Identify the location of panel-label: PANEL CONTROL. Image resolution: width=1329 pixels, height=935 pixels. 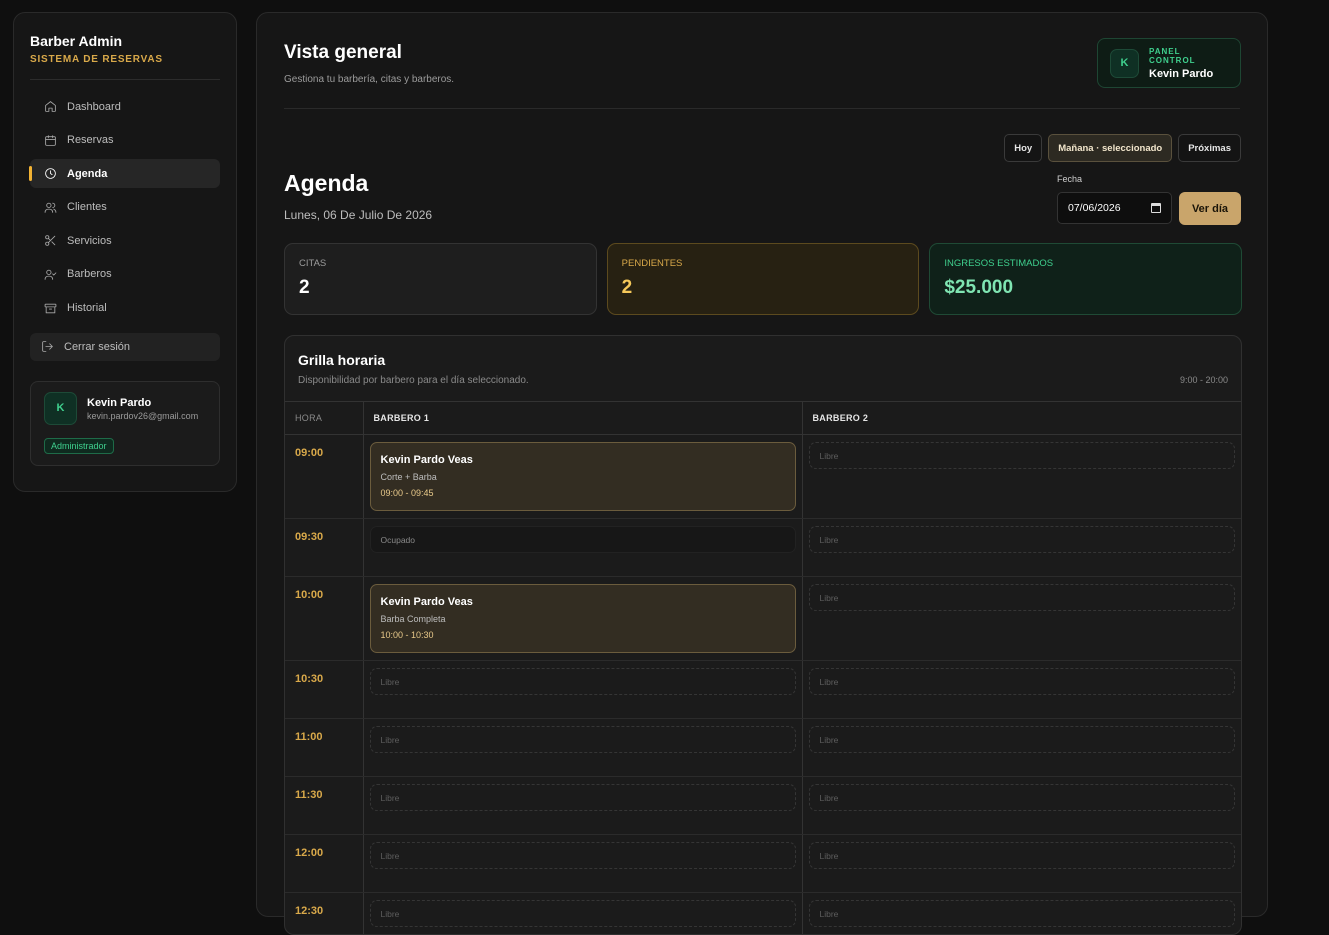
(1188, 56).